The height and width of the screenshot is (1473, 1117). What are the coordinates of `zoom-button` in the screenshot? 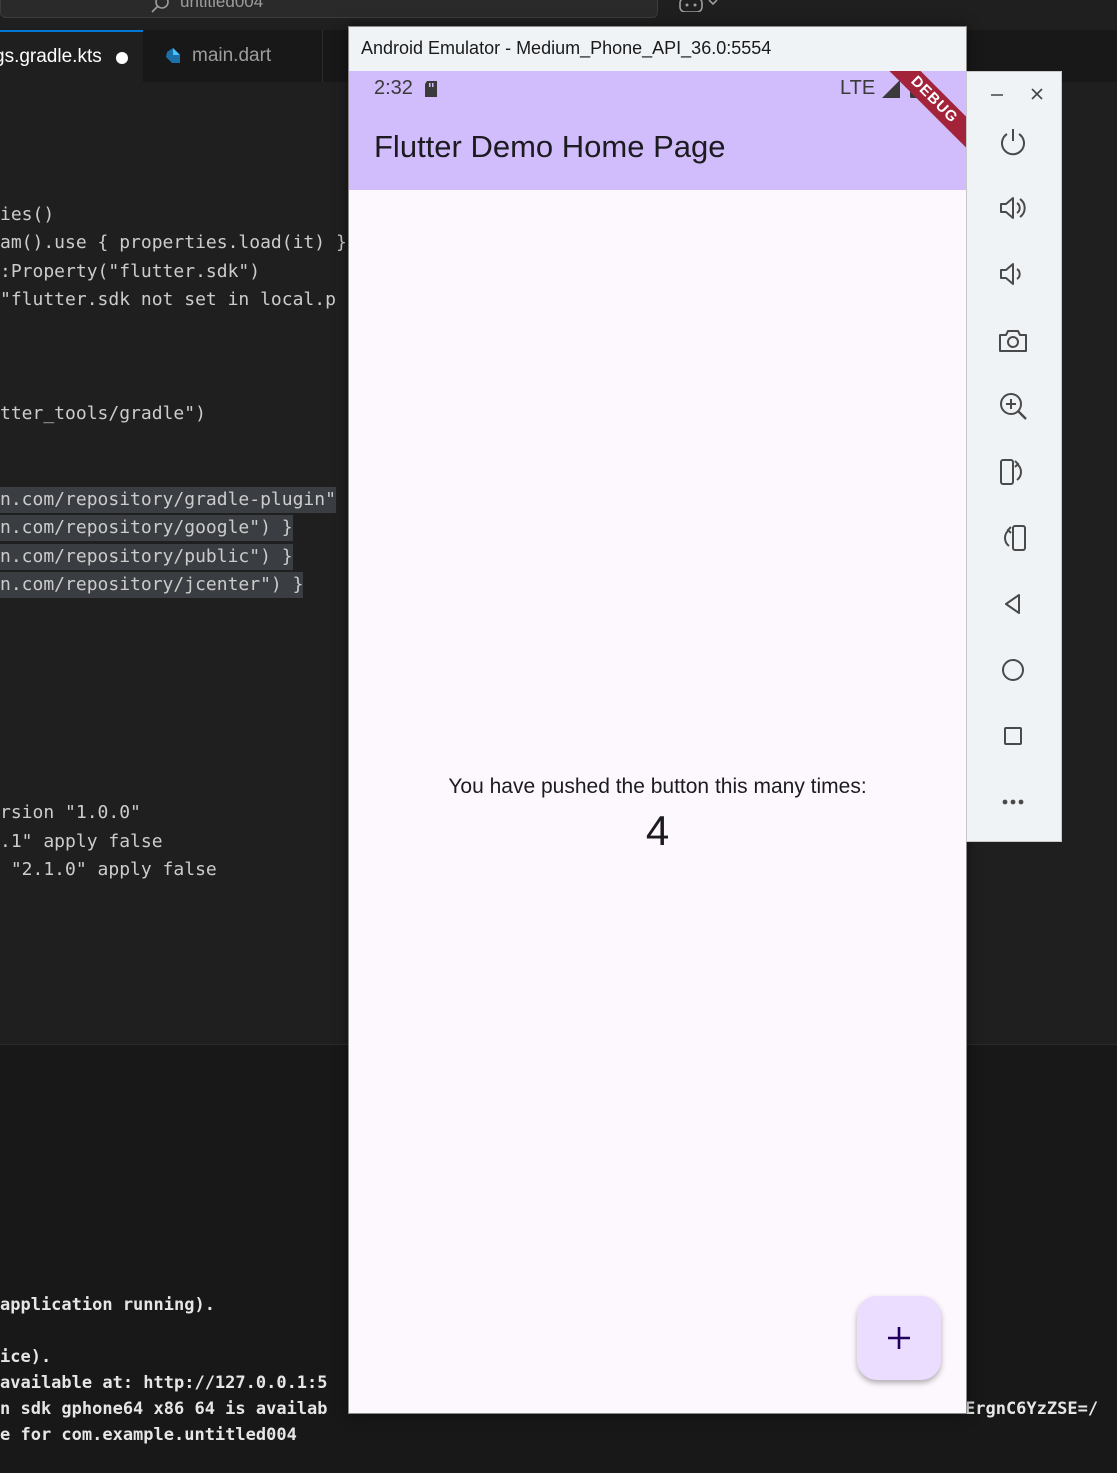 It's located at (1013, 406).